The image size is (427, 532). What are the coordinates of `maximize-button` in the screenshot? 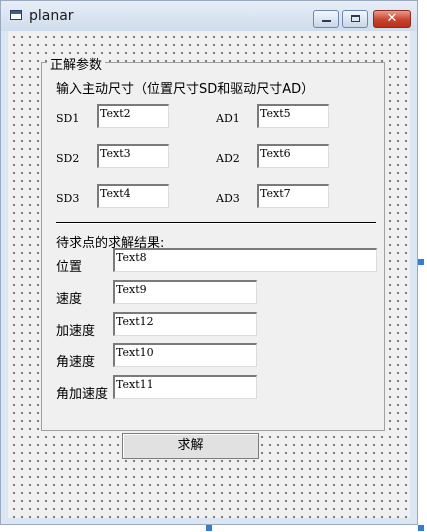 It's located at (355, 19).